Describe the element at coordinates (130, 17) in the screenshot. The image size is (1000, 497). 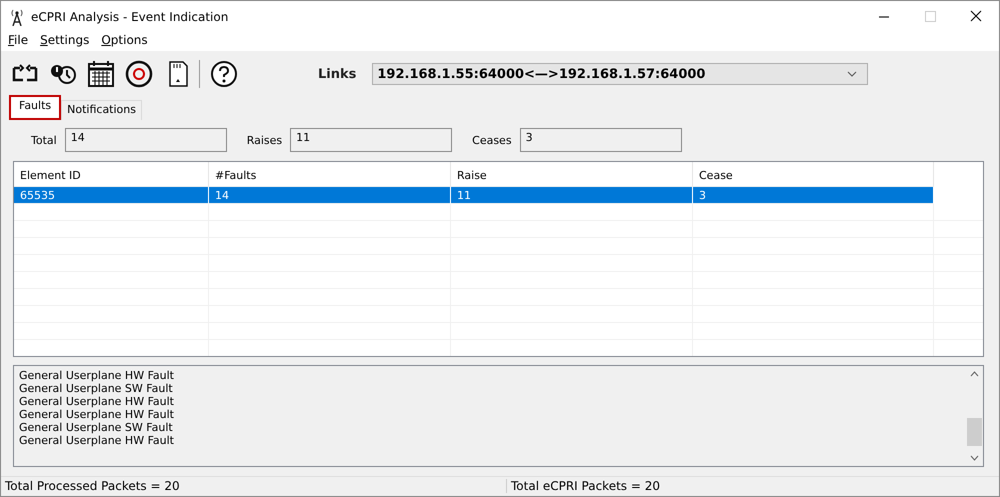
I see `window-title: eCPRI Analysis - Event Indication` at that location.